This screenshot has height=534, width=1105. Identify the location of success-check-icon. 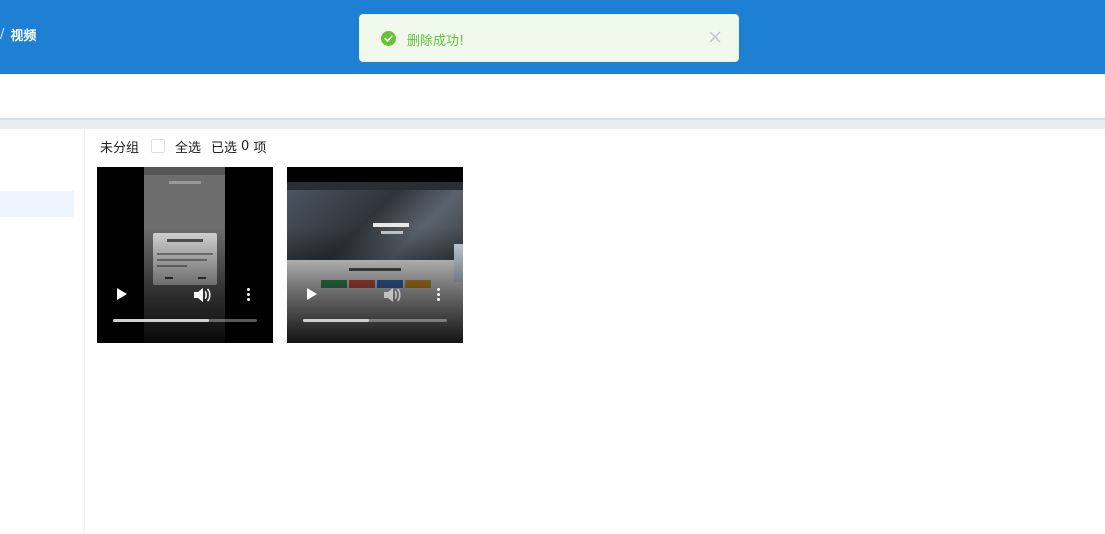
(388, 38).